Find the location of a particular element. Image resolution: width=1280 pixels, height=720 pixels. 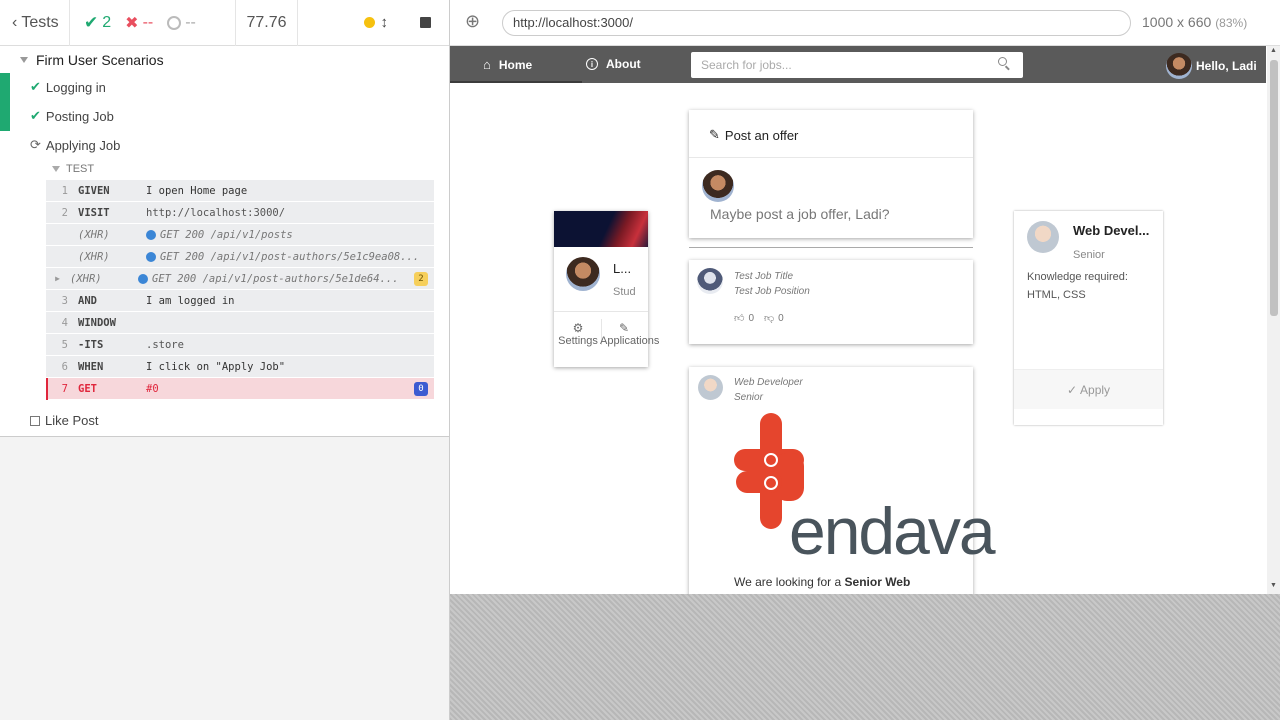

dislike-button: 👎︎ 0 is located at coordinates (774, 318).